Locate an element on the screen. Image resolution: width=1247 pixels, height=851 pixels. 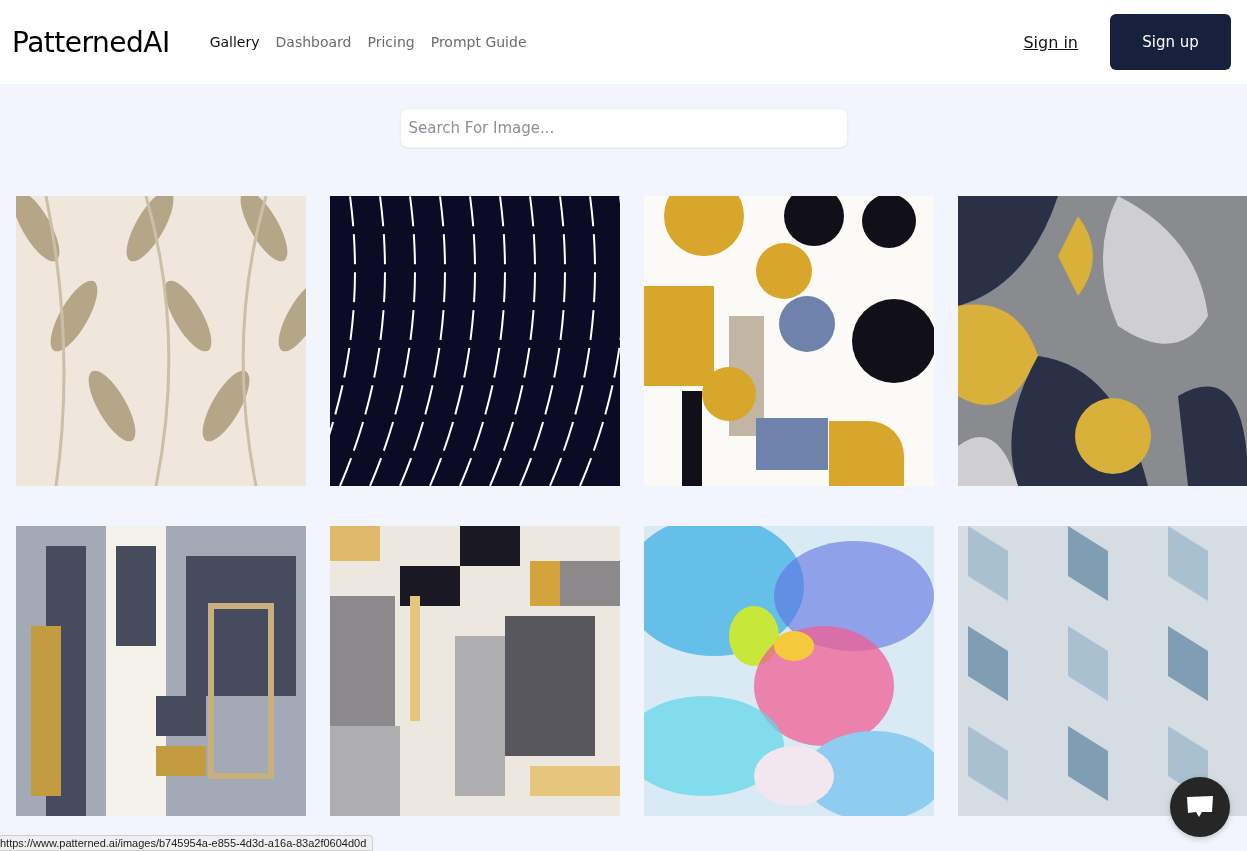
nav-link: Dashboard is located at coordinates (313, 42).